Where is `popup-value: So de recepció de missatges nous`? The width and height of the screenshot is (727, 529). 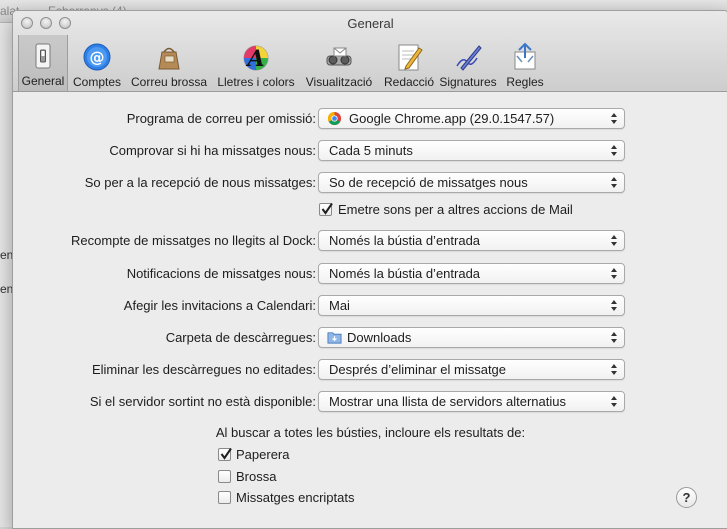
popup-value: So de recepció de missatges nous is located at coordinates (428, 182).